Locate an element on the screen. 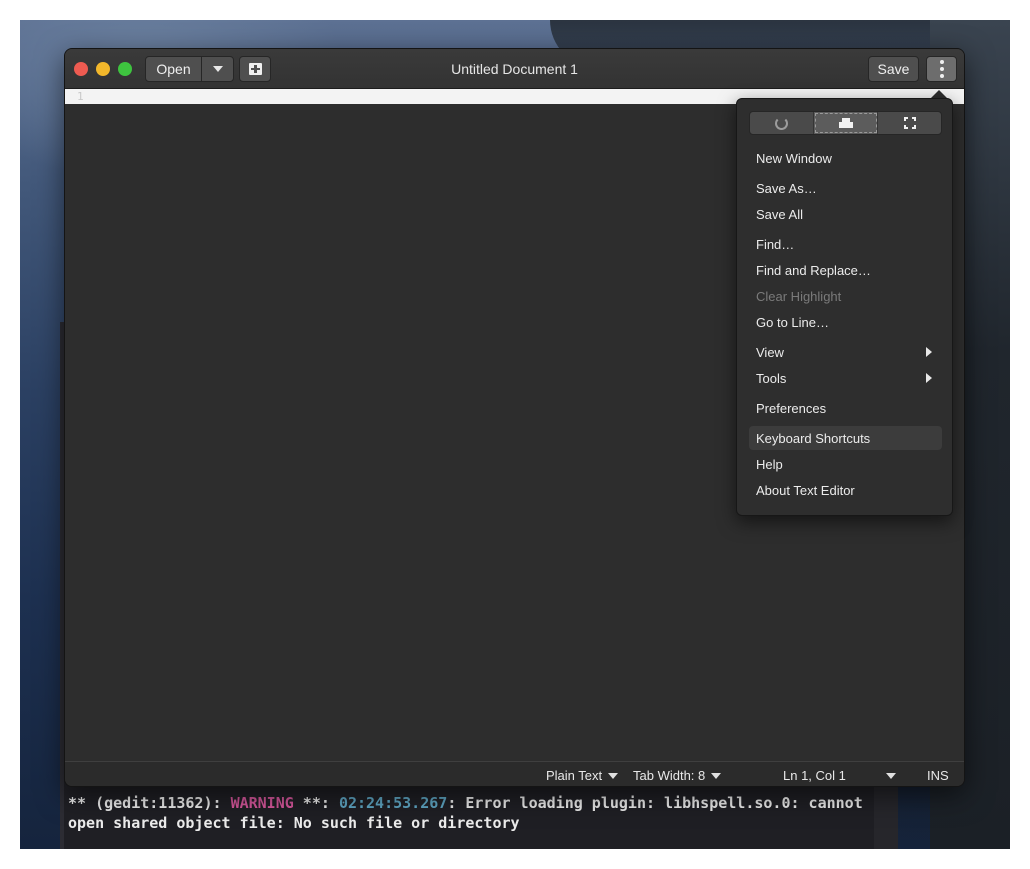 This screenshot has height=869, width=1030. refresh-icon is located at coordinates (781, 123).